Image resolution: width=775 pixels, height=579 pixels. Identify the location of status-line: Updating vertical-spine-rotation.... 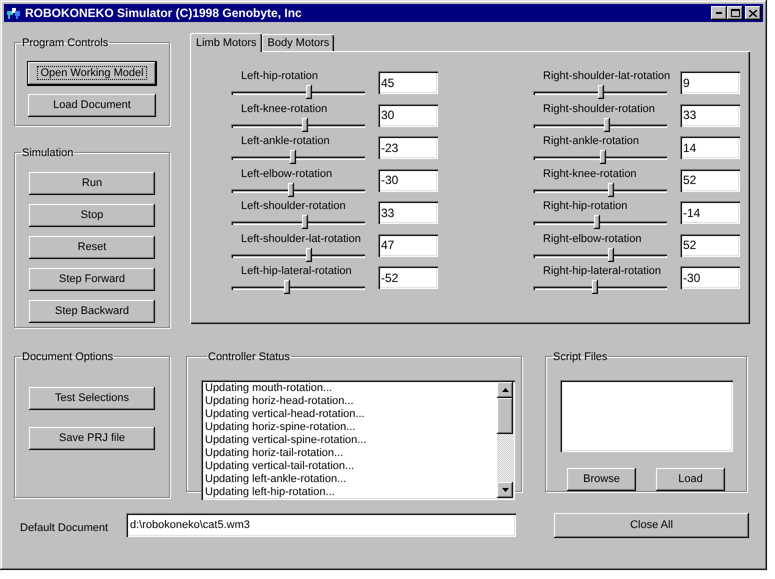
(286, 440).